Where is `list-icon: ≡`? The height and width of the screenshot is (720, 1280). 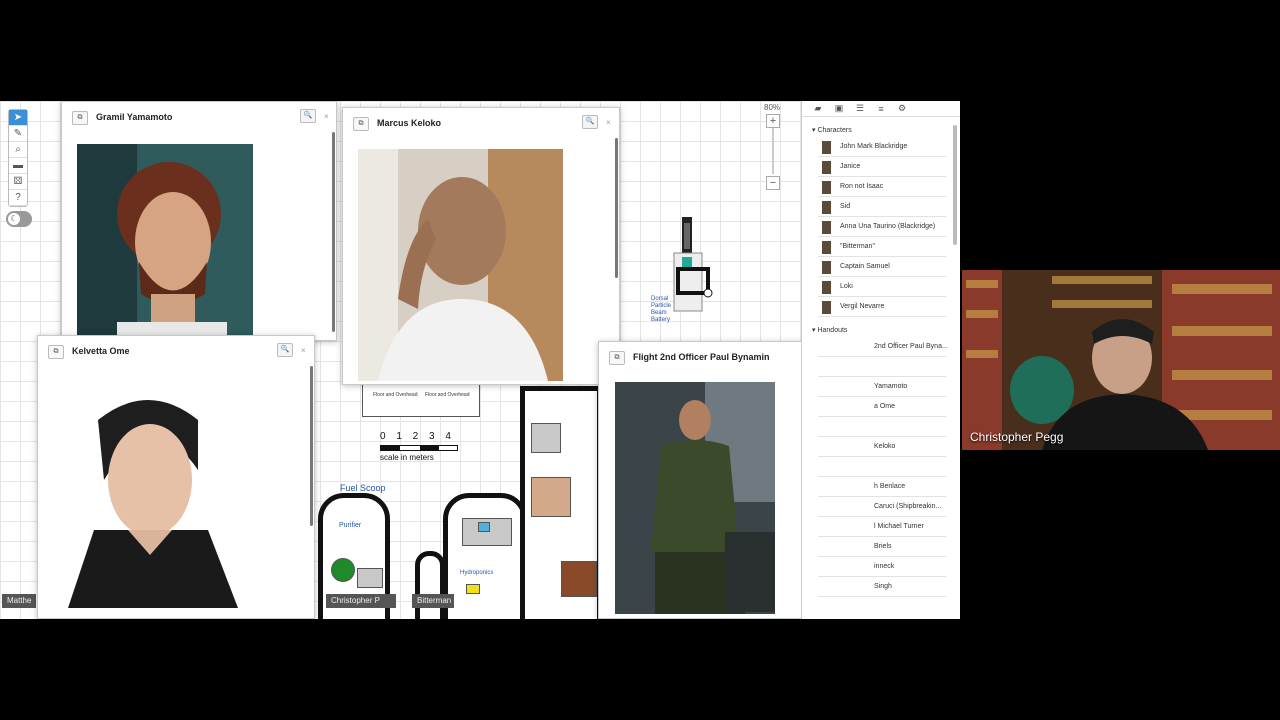 list-icon: ≡ is located at coordinates (881, 109).